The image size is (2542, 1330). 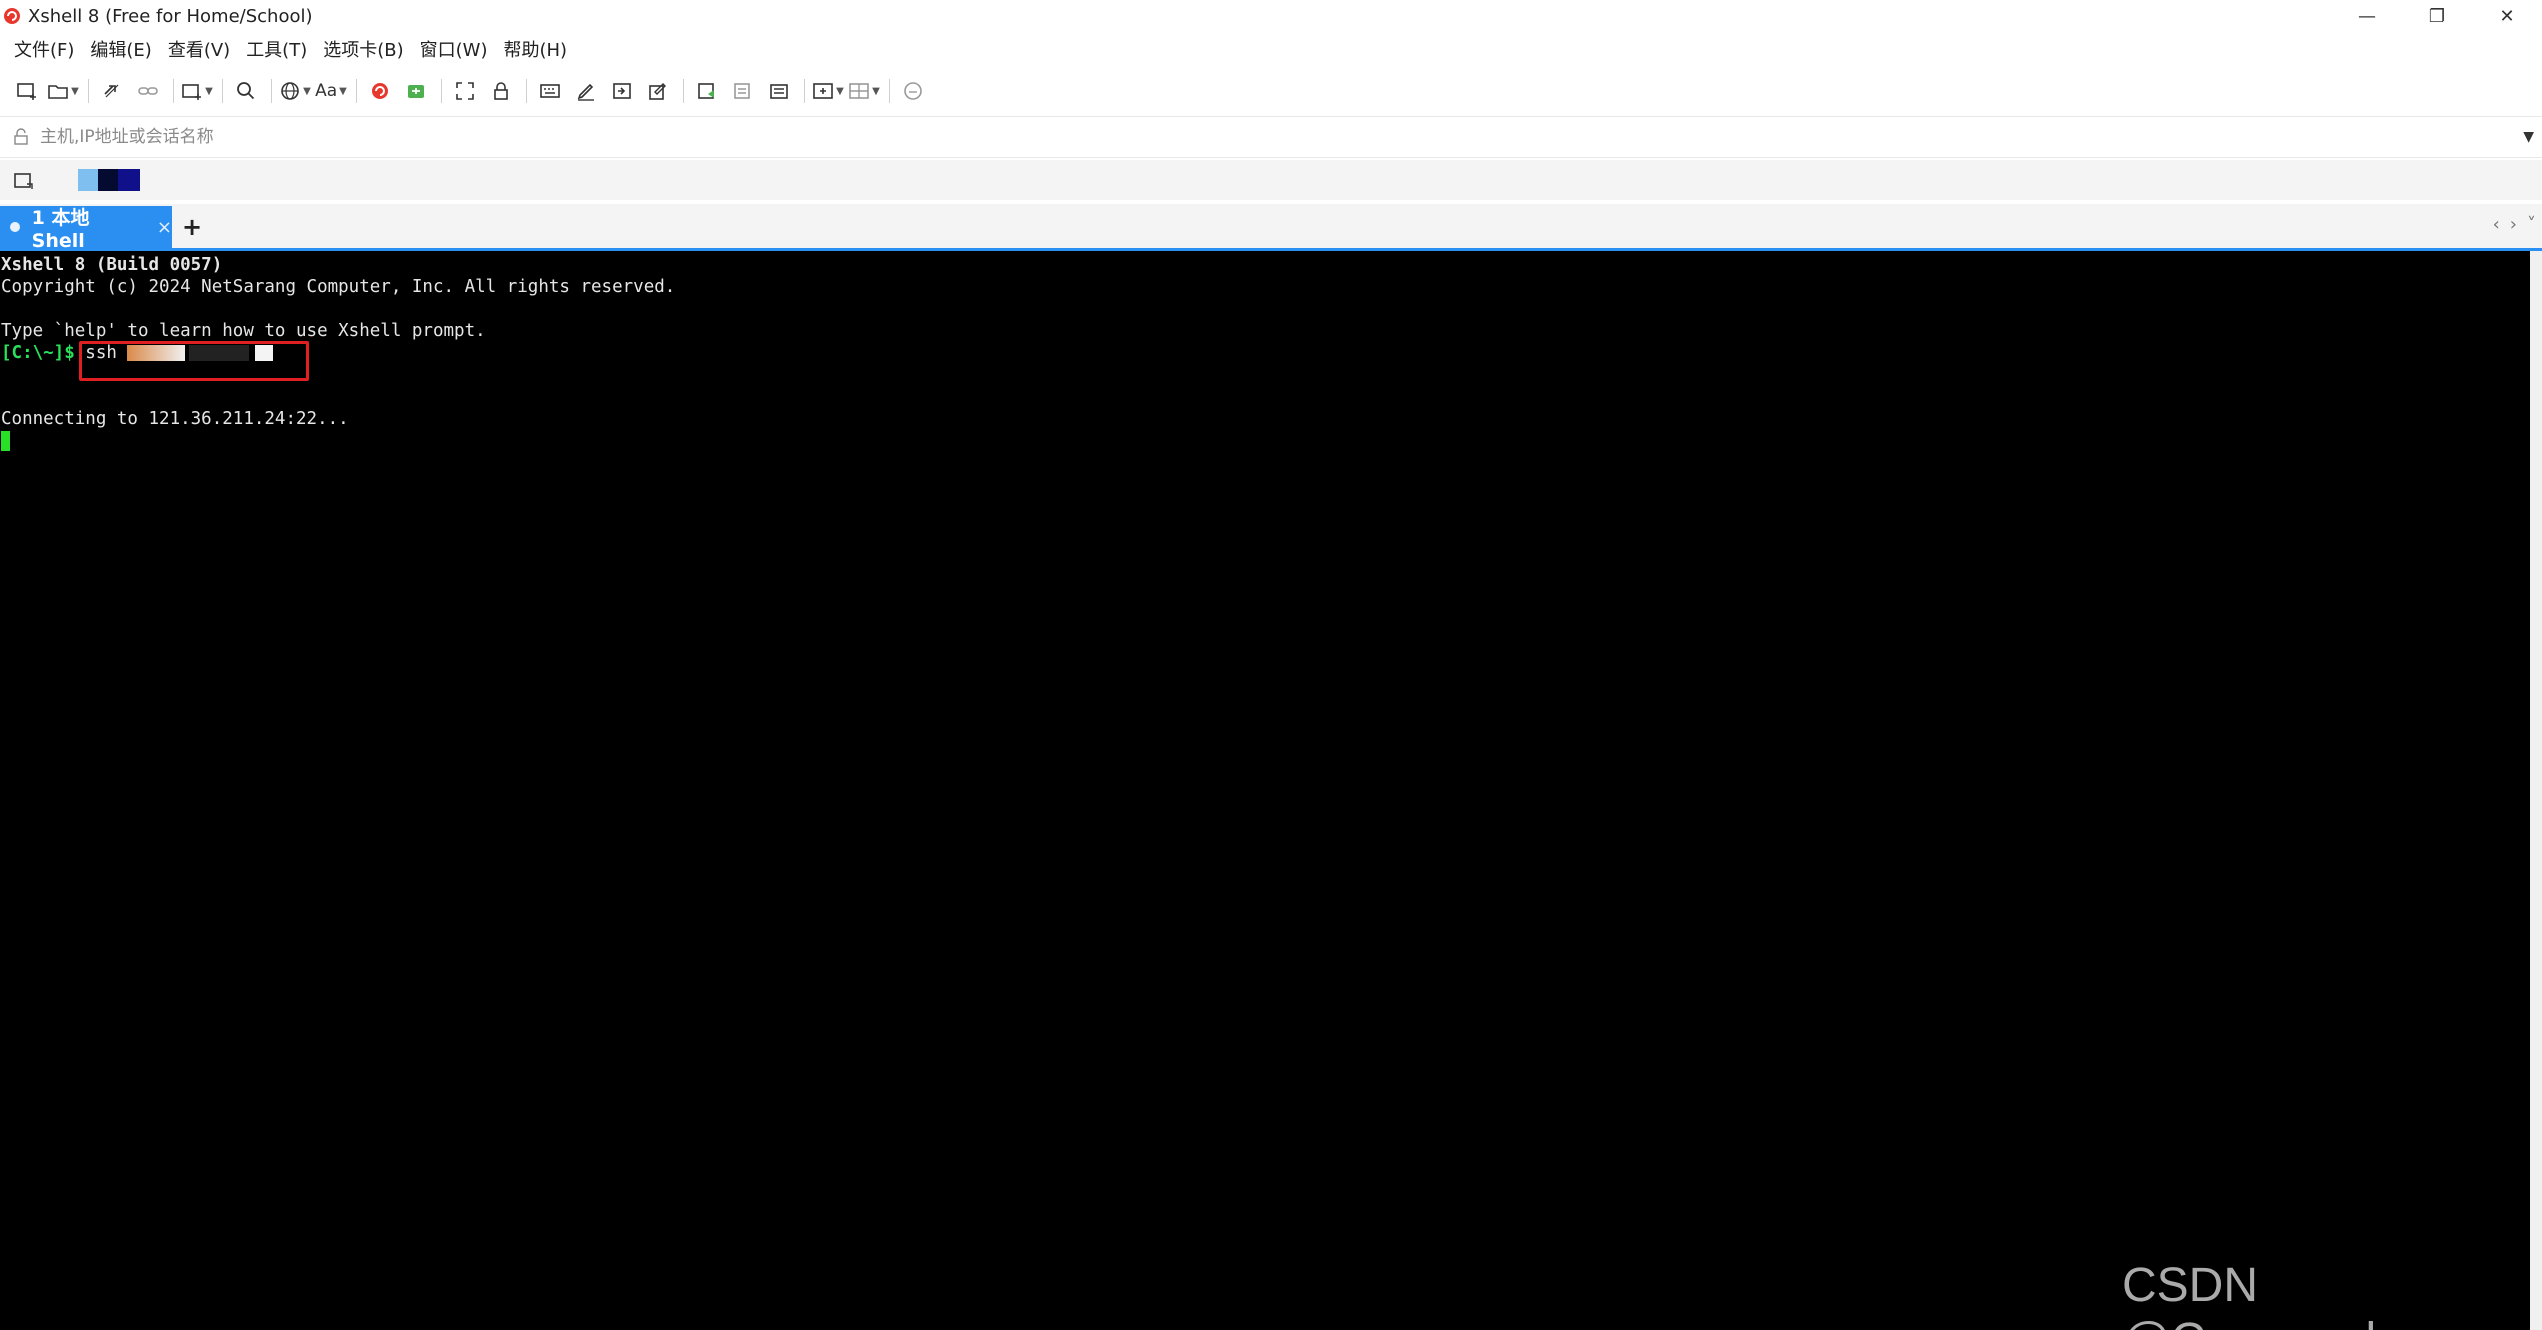 What do you see at coordinates (44, 51) in the screenshot?
I see `menu-file: 文件(F)` at bounding box center [44, 51].